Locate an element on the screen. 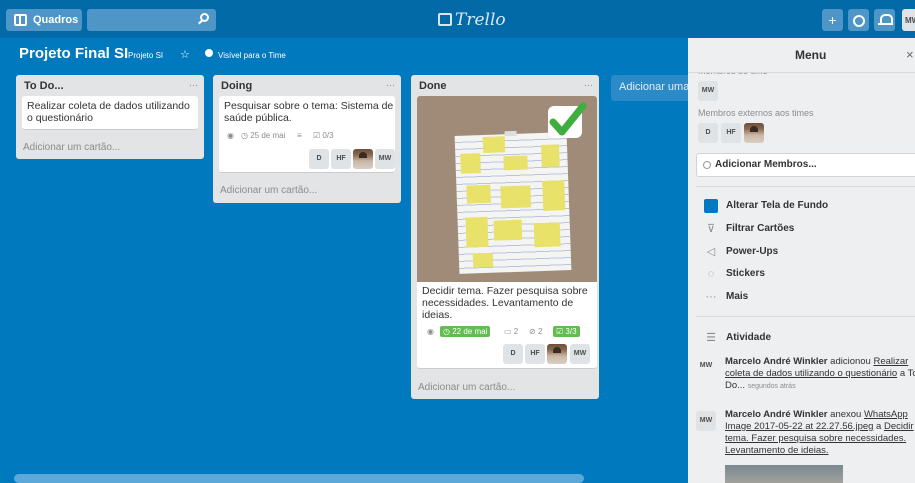  trello-logo-icon is located at coordinates (445, 19).